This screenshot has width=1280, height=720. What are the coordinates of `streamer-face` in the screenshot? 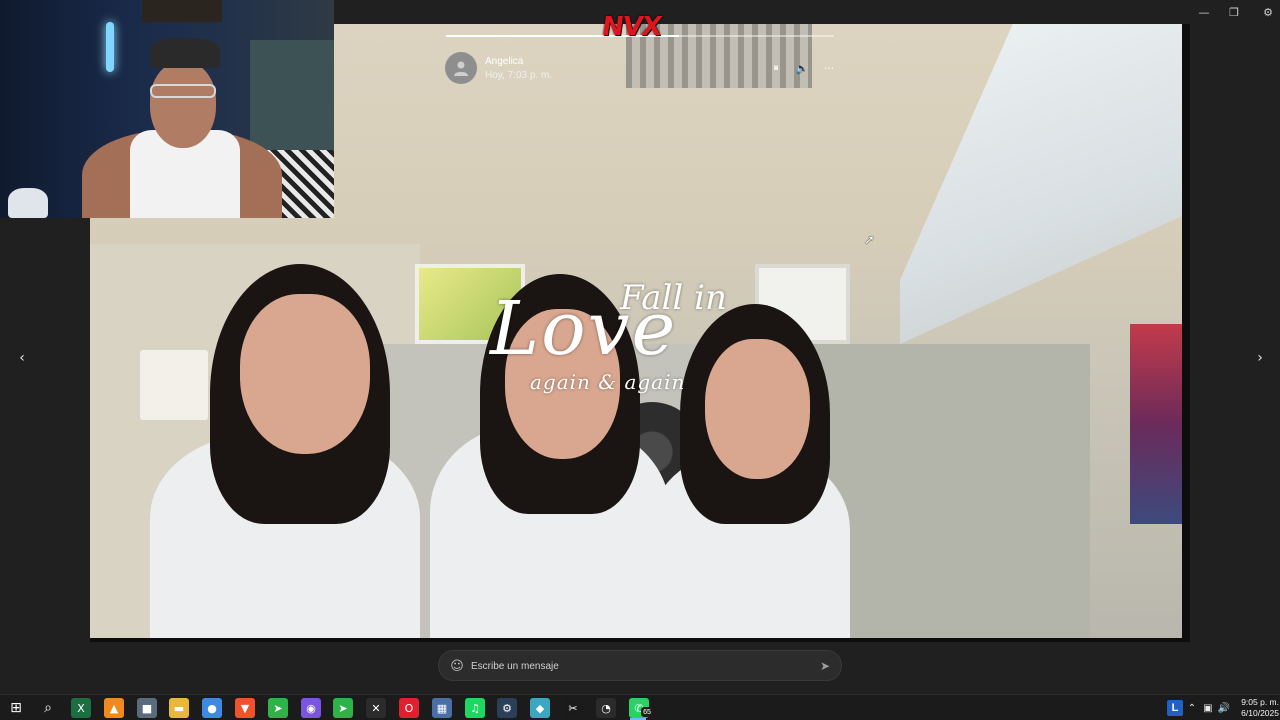 It's located at (183, 105).